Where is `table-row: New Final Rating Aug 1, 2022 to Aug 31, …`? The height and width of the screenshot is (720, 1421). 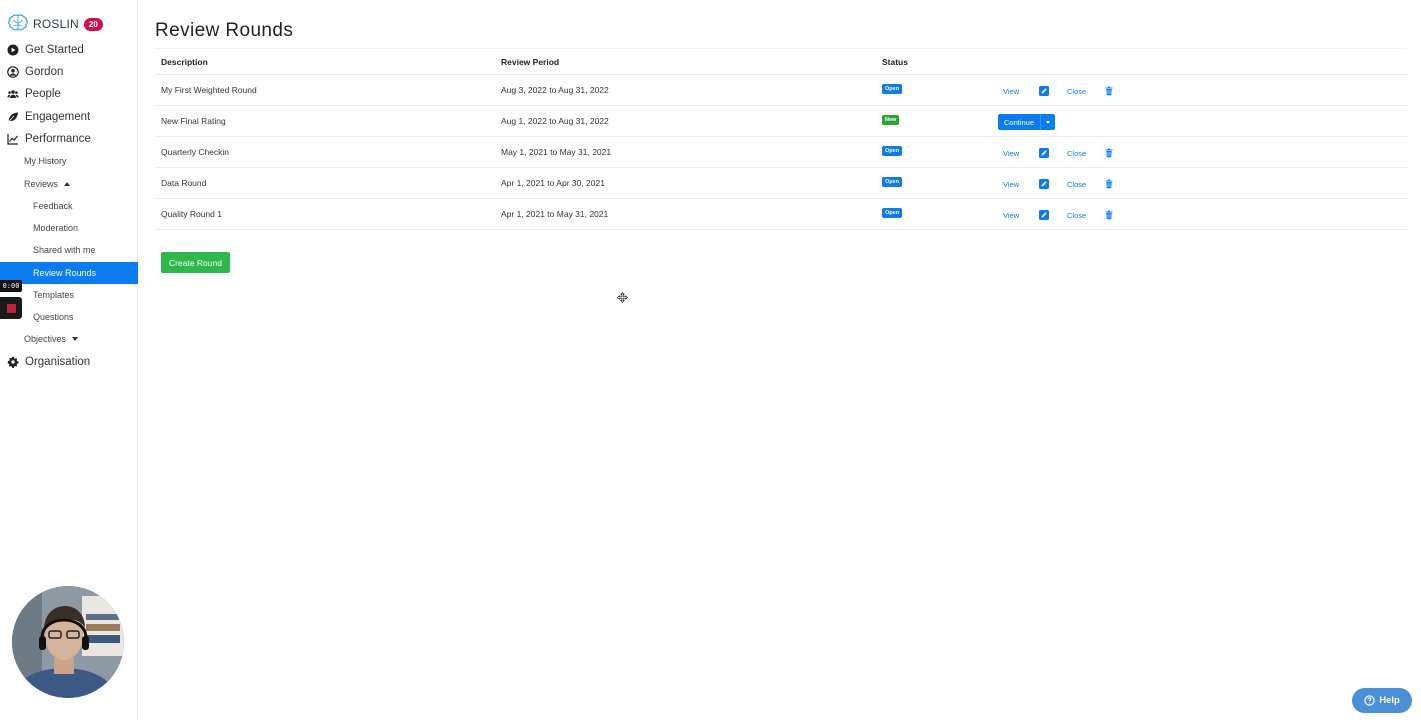 table-row: New Final Rating Aug 1, 2022 to Aug 31, … is located at coordinates (781, 121).